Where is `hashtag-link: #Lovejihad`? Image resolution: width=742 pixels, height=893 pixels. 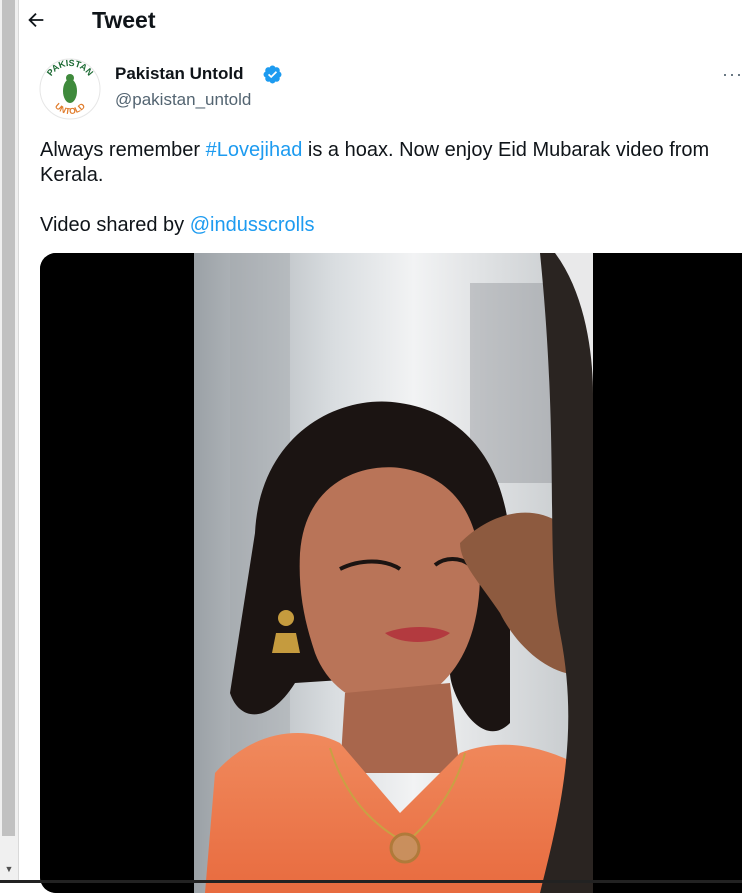
hashtag-link: #Lovejihad is located at coordinates (254, 150).